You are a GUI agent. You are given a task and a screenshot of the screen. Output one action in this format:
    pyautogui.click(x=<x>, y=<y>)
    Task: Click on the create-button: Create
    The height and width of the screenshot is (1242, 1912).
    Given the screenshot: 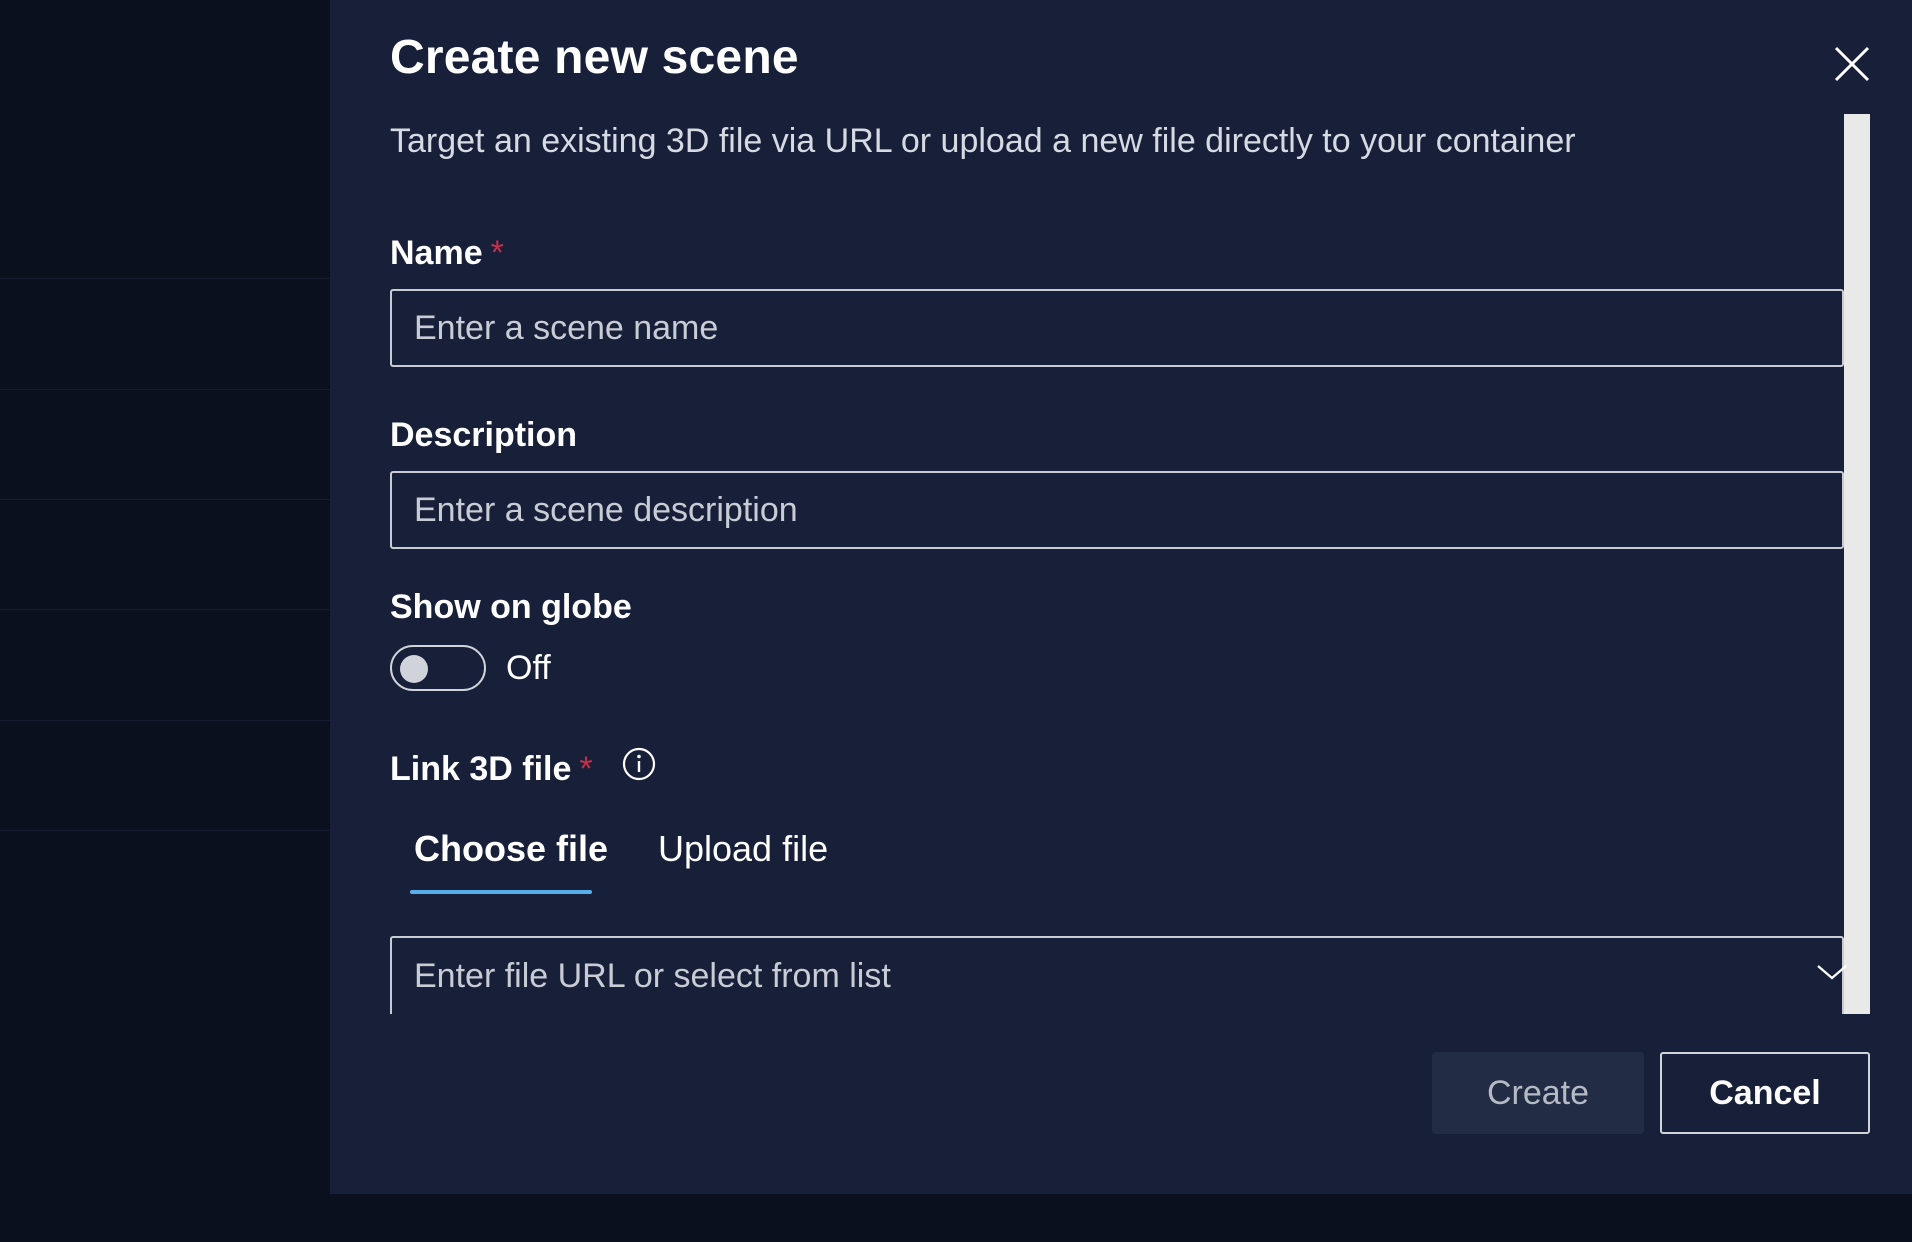 What is the action you would take?
    pyautogui.click(x=1538, y=1093)
    